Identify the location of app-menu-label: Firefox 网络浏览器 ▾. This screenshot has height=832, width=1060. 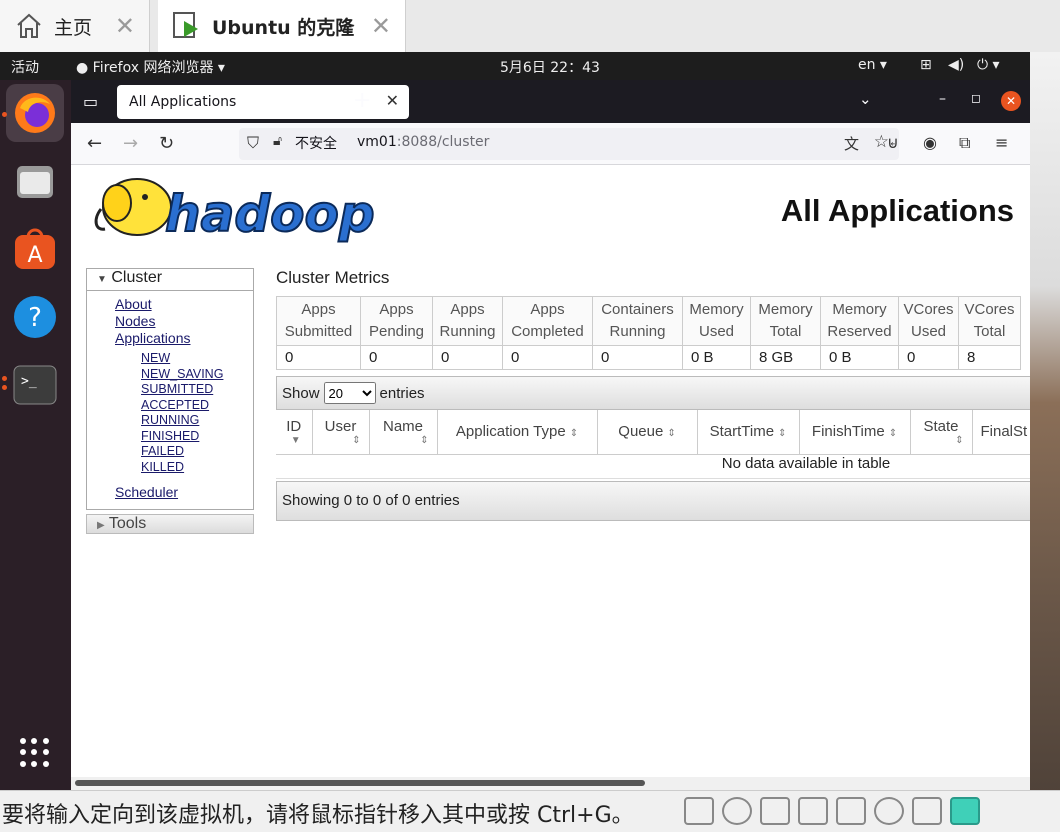
(158, 68).